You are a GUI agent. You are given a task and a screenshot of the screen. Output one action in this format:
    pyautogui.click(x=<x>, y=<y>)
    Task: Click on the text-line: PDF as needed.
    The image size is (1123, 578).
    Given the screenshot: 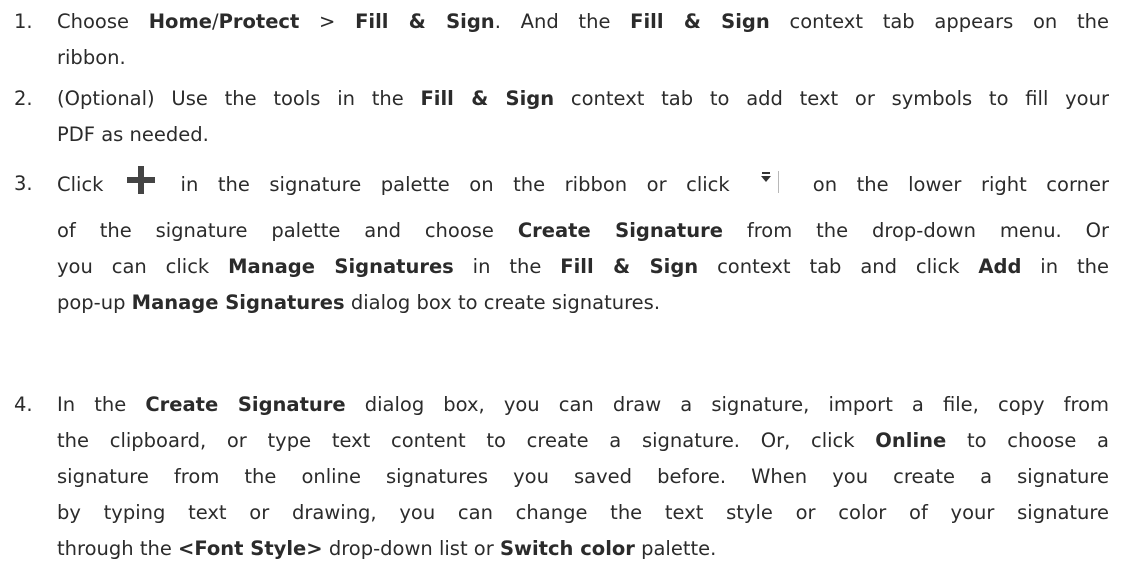 What is the action you would take?
    pyautogui.click(x=133, y=134)
    